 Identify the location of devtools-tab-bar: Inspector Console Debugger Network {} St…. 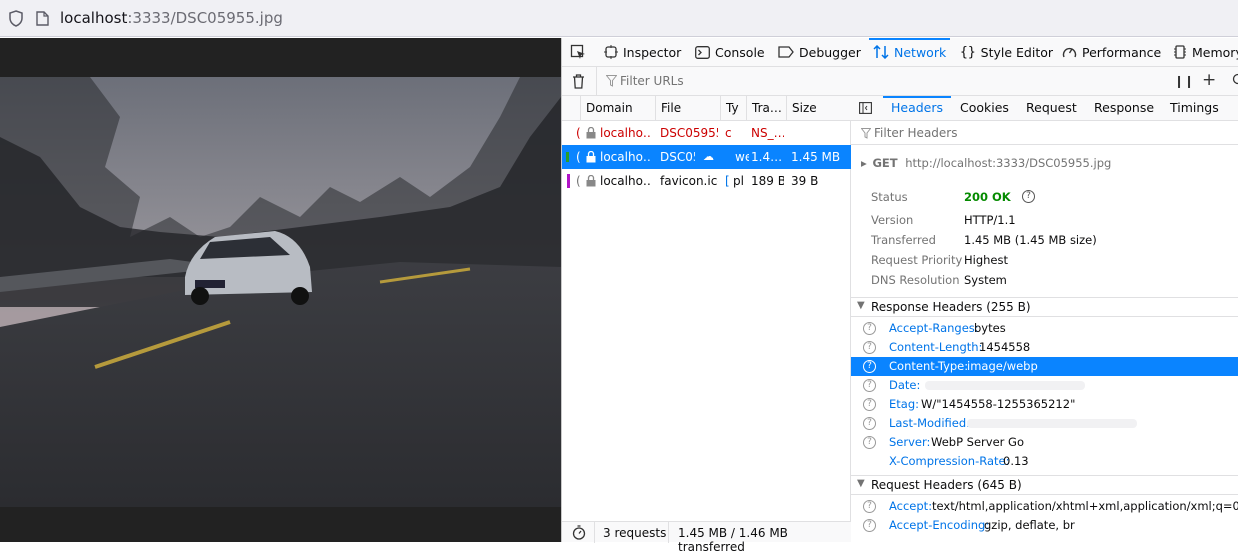
(900, 52).